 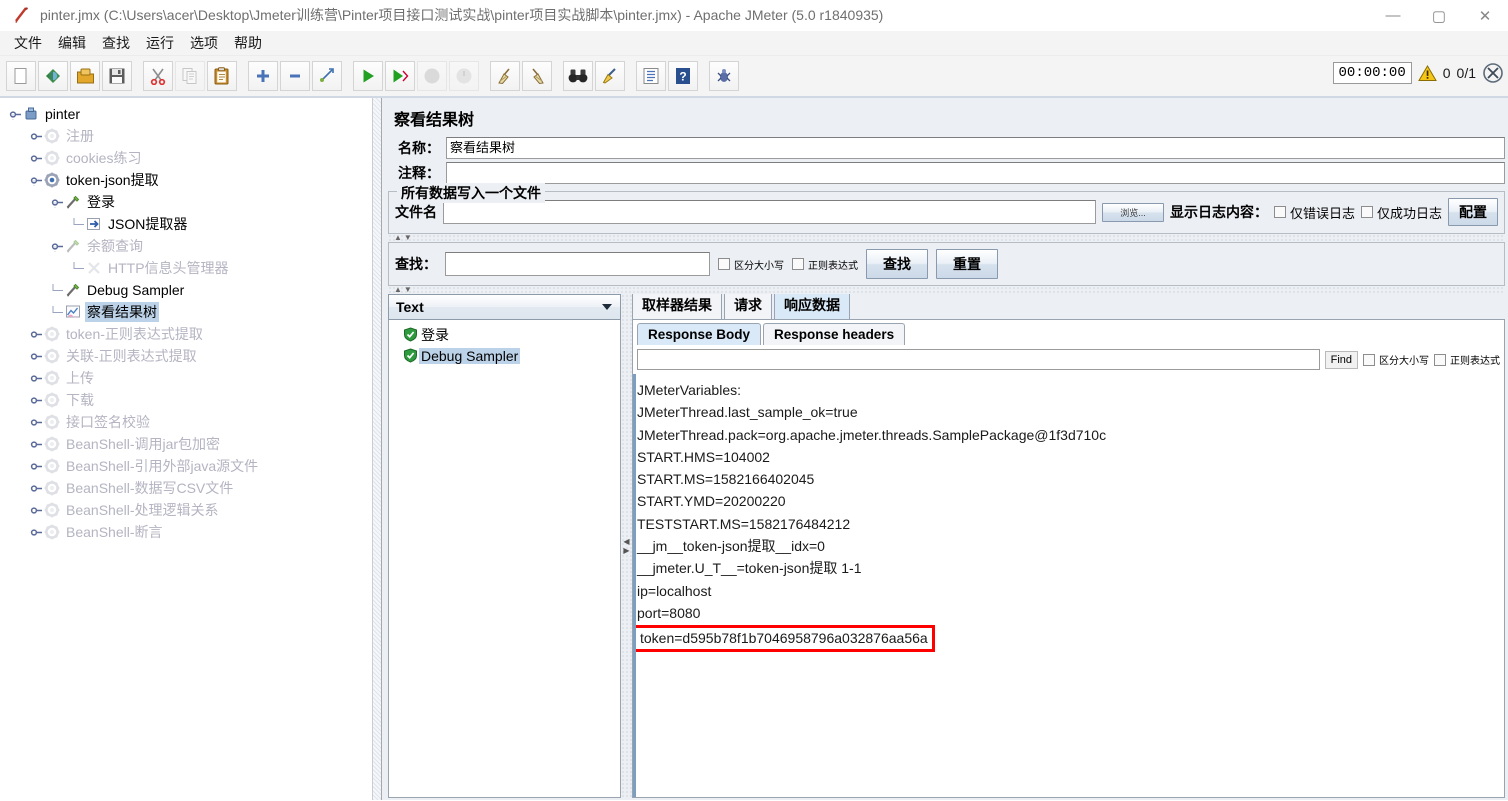 What do you see at coordinates (1396, 359) in the screenshot?
I see `response-case-sensitive-checkbox: 区分大小写` at bounding box center [1396, 359].